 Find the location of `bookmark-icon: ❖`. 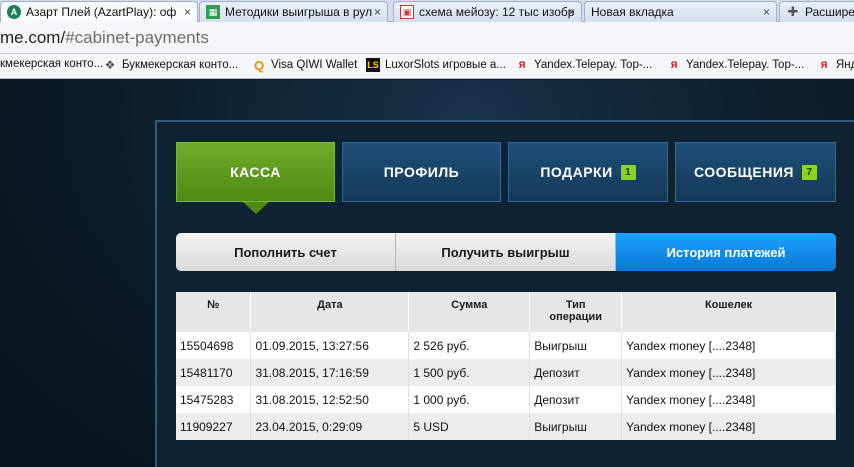

bookmark-icon: ❖ is located at coordinates (110, 65).